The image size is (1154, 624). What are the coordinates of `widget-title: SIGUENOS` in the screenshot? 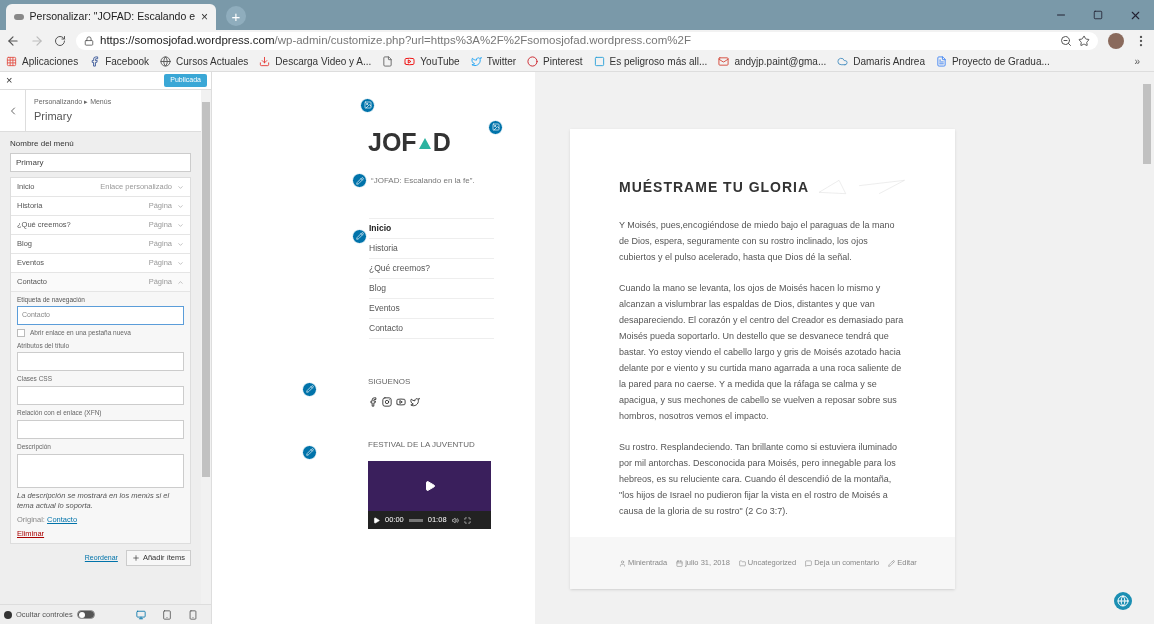 It's located at (390, 382).